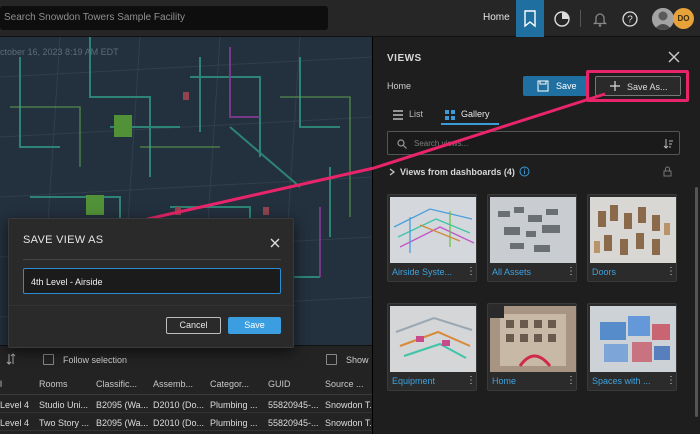  Describe the element at coordinates (186, 359) in the screenshot. I see `table-toolbar: Follow selection Show` at that location.